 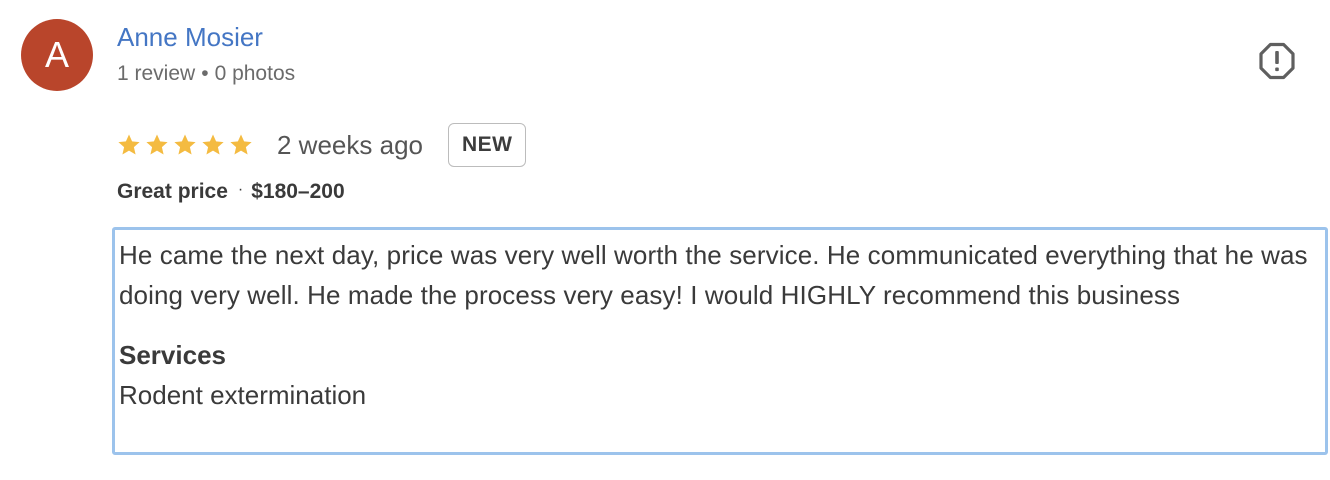 I want to click on report-flag-icon, so click(x=1277, y=61).